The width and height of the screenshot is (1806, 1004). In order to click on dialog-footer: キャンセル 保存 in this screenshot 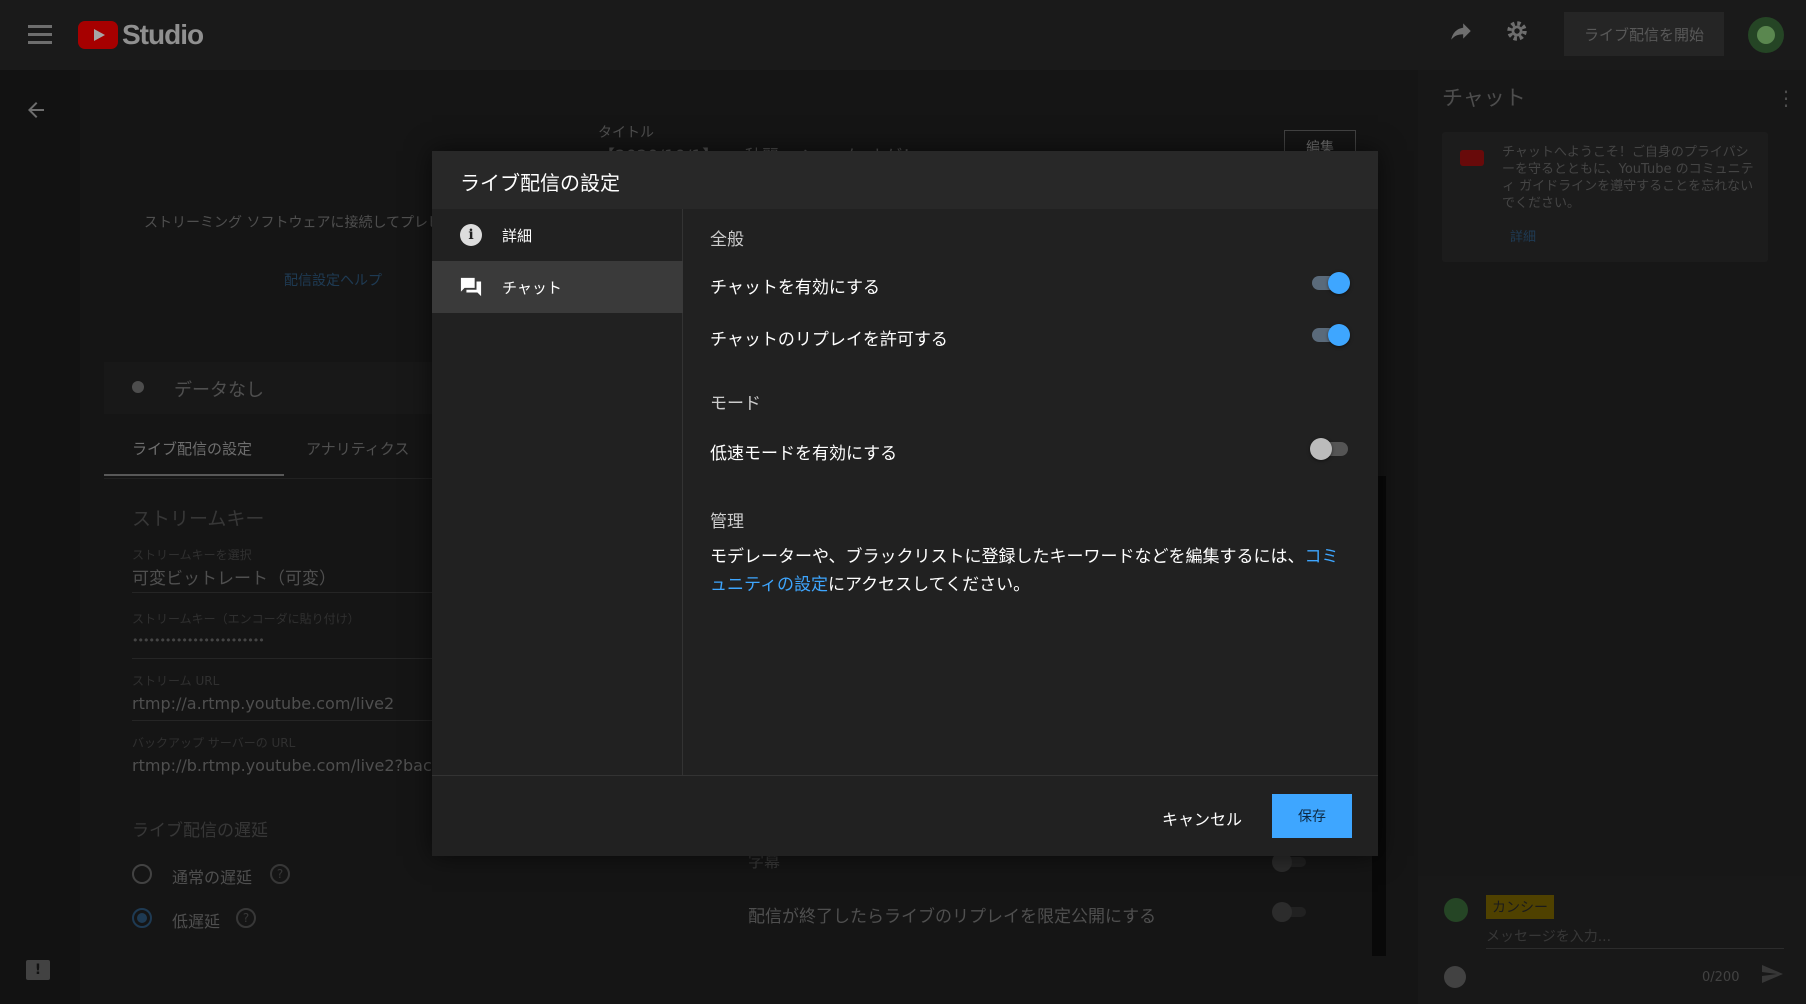, I will do `click(905, 815)`.